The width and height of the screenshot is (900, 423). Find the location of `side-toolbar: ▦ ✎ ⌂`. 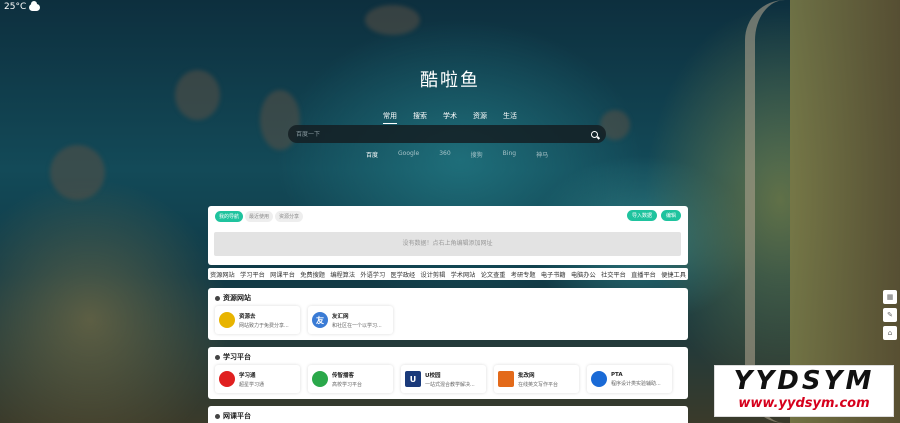

side-toolbar: ▦ ✎ ⌂ is located at coordinates (890, 315).